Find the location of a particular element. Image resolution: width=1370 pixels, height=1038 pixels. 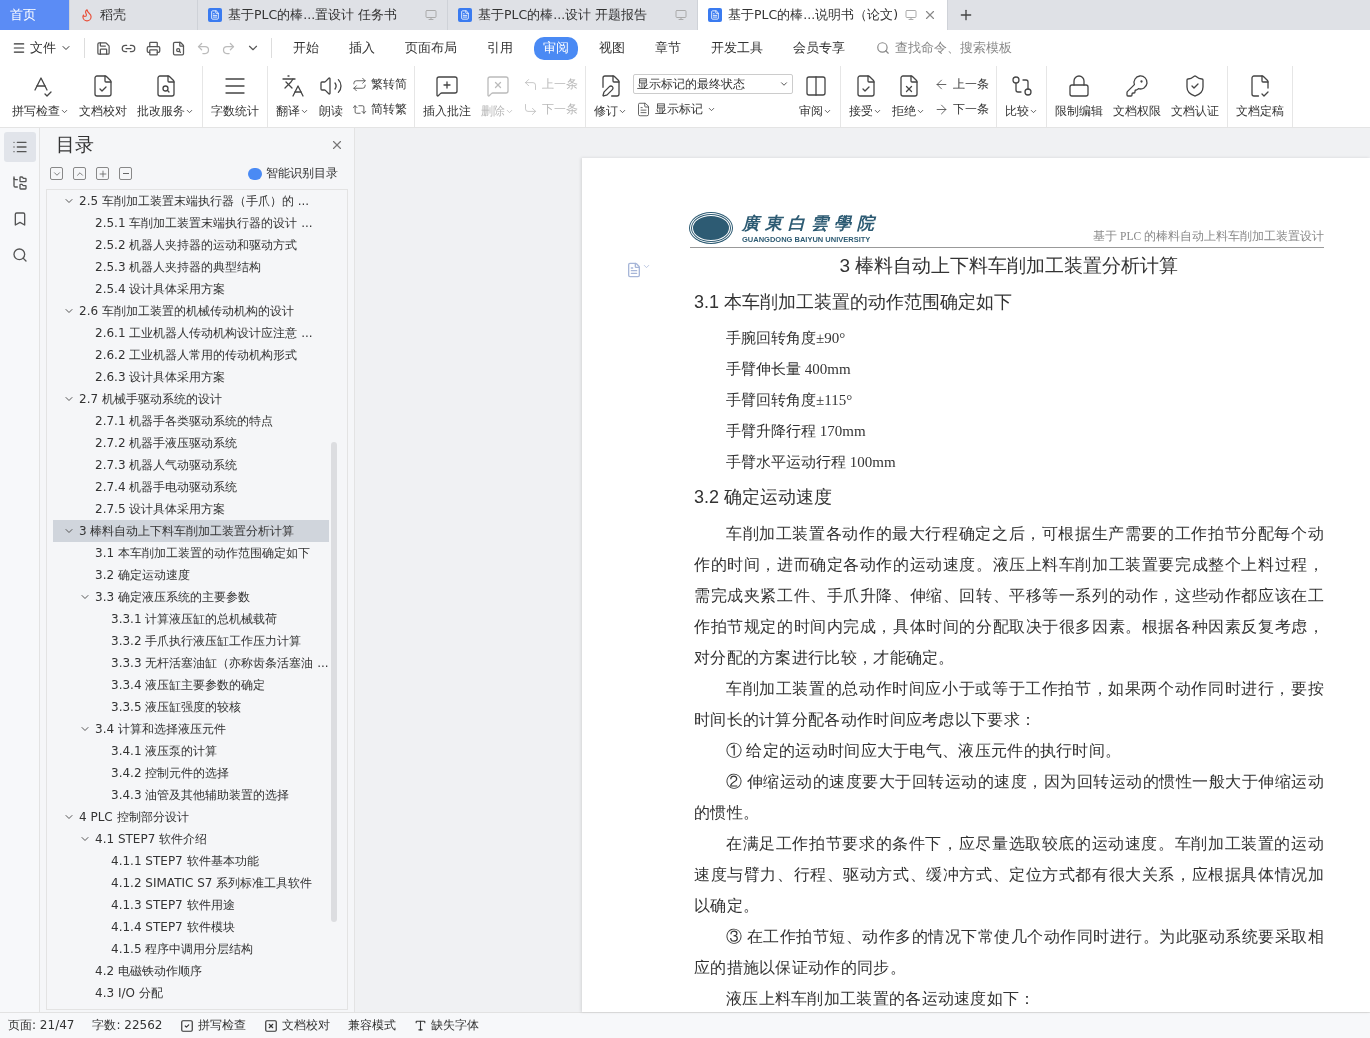

toc-item: 4.2 电磁铁动作顺序 is located at coordinates (191, 971).